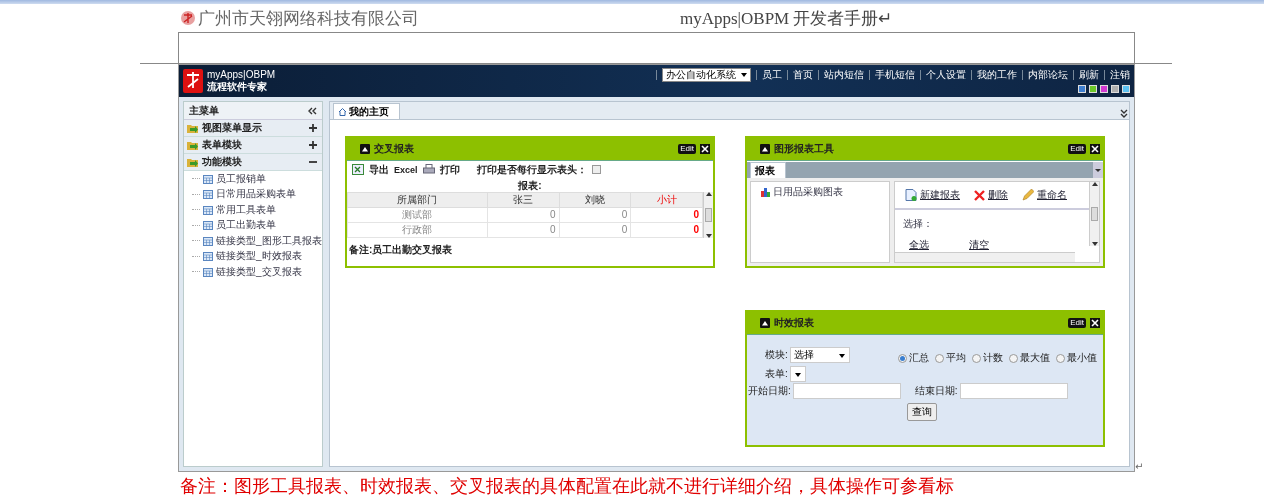 Image resolution: width=1264 pixels, height=504 pixels. What do you see at coordinates (1089, 75) in the screenshot?
I see `nav-link: 刷新` at bounding box center [1089, 75].